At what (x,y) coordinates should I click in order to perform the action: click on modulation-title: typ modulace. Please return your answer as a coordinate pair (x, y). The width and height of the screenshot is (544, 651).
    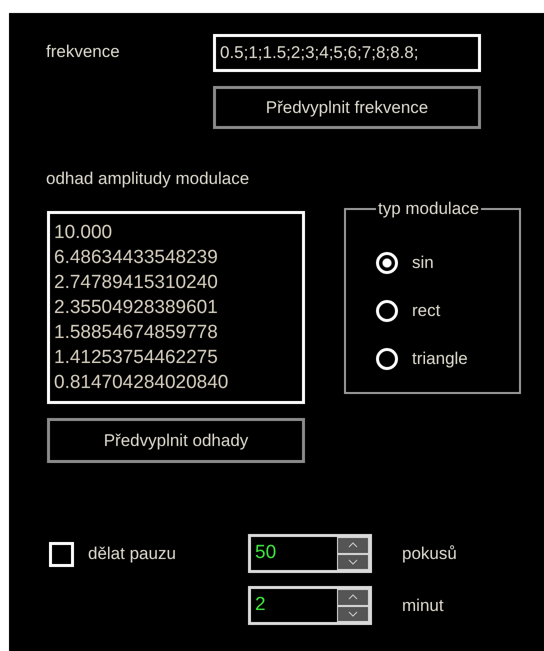
    Looking at the image, I should click on (428, 209).